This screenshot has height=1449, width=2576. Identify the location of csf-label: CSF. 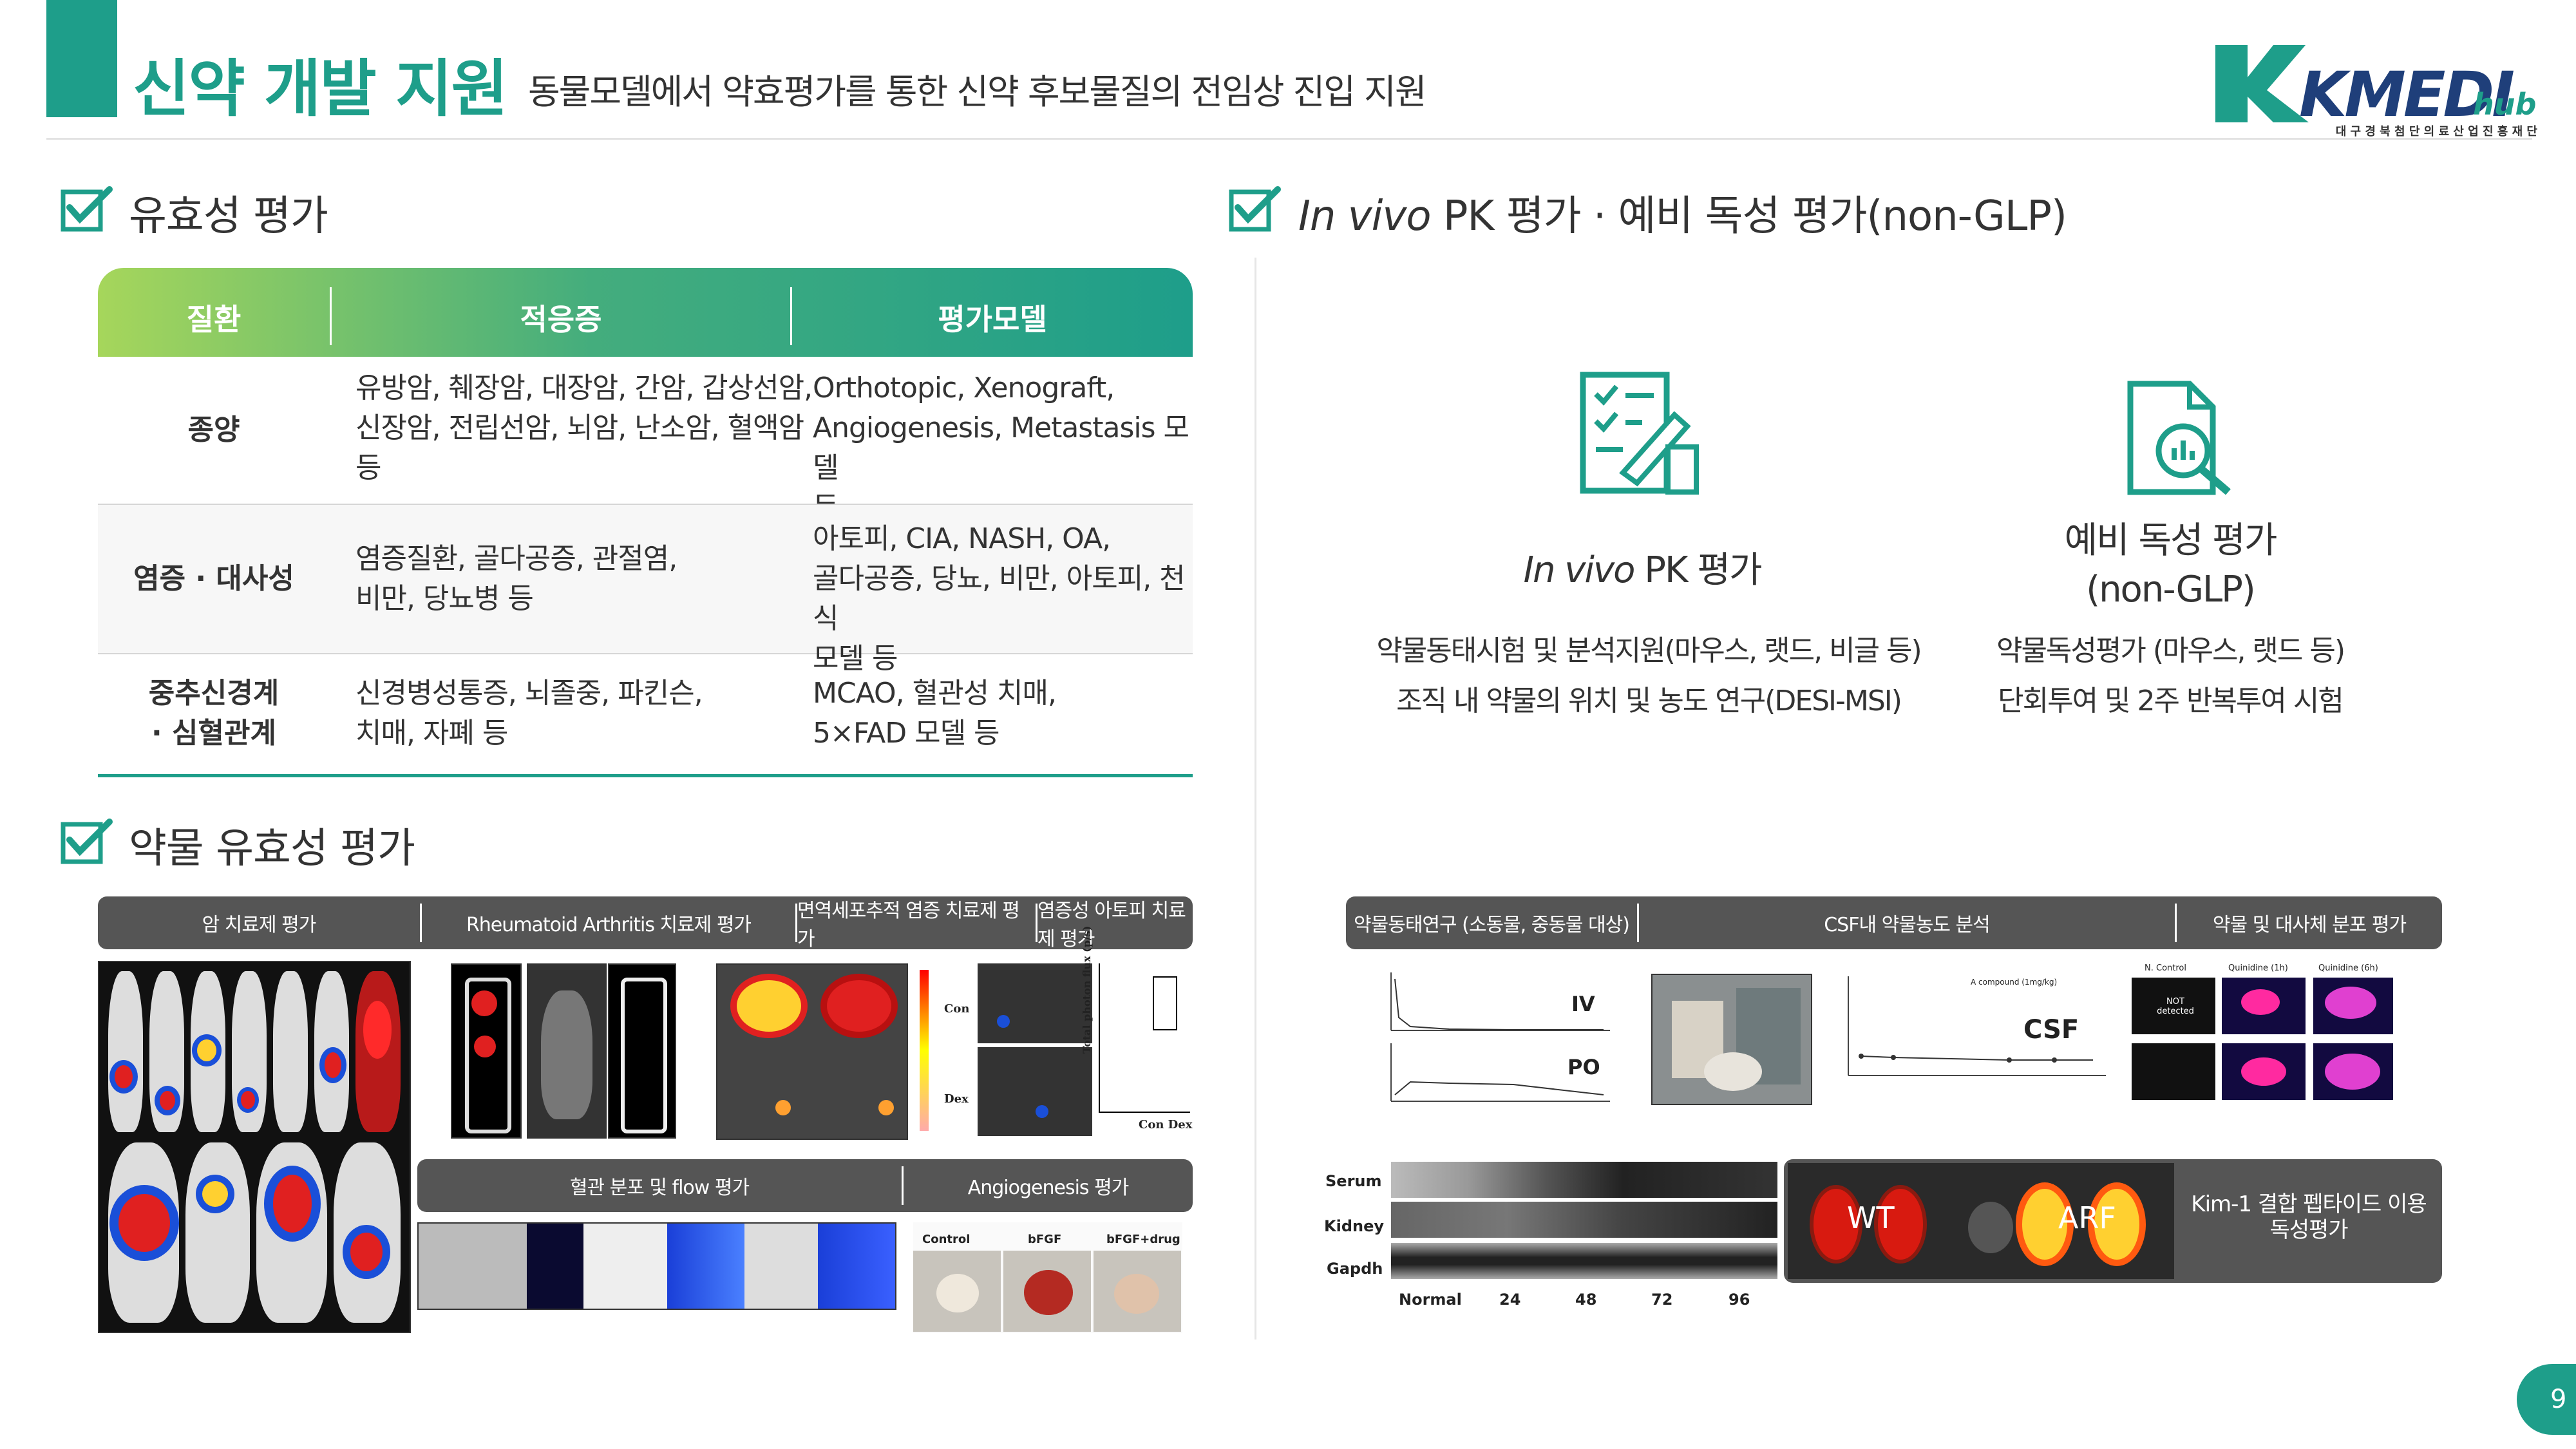
(2051, 1030).